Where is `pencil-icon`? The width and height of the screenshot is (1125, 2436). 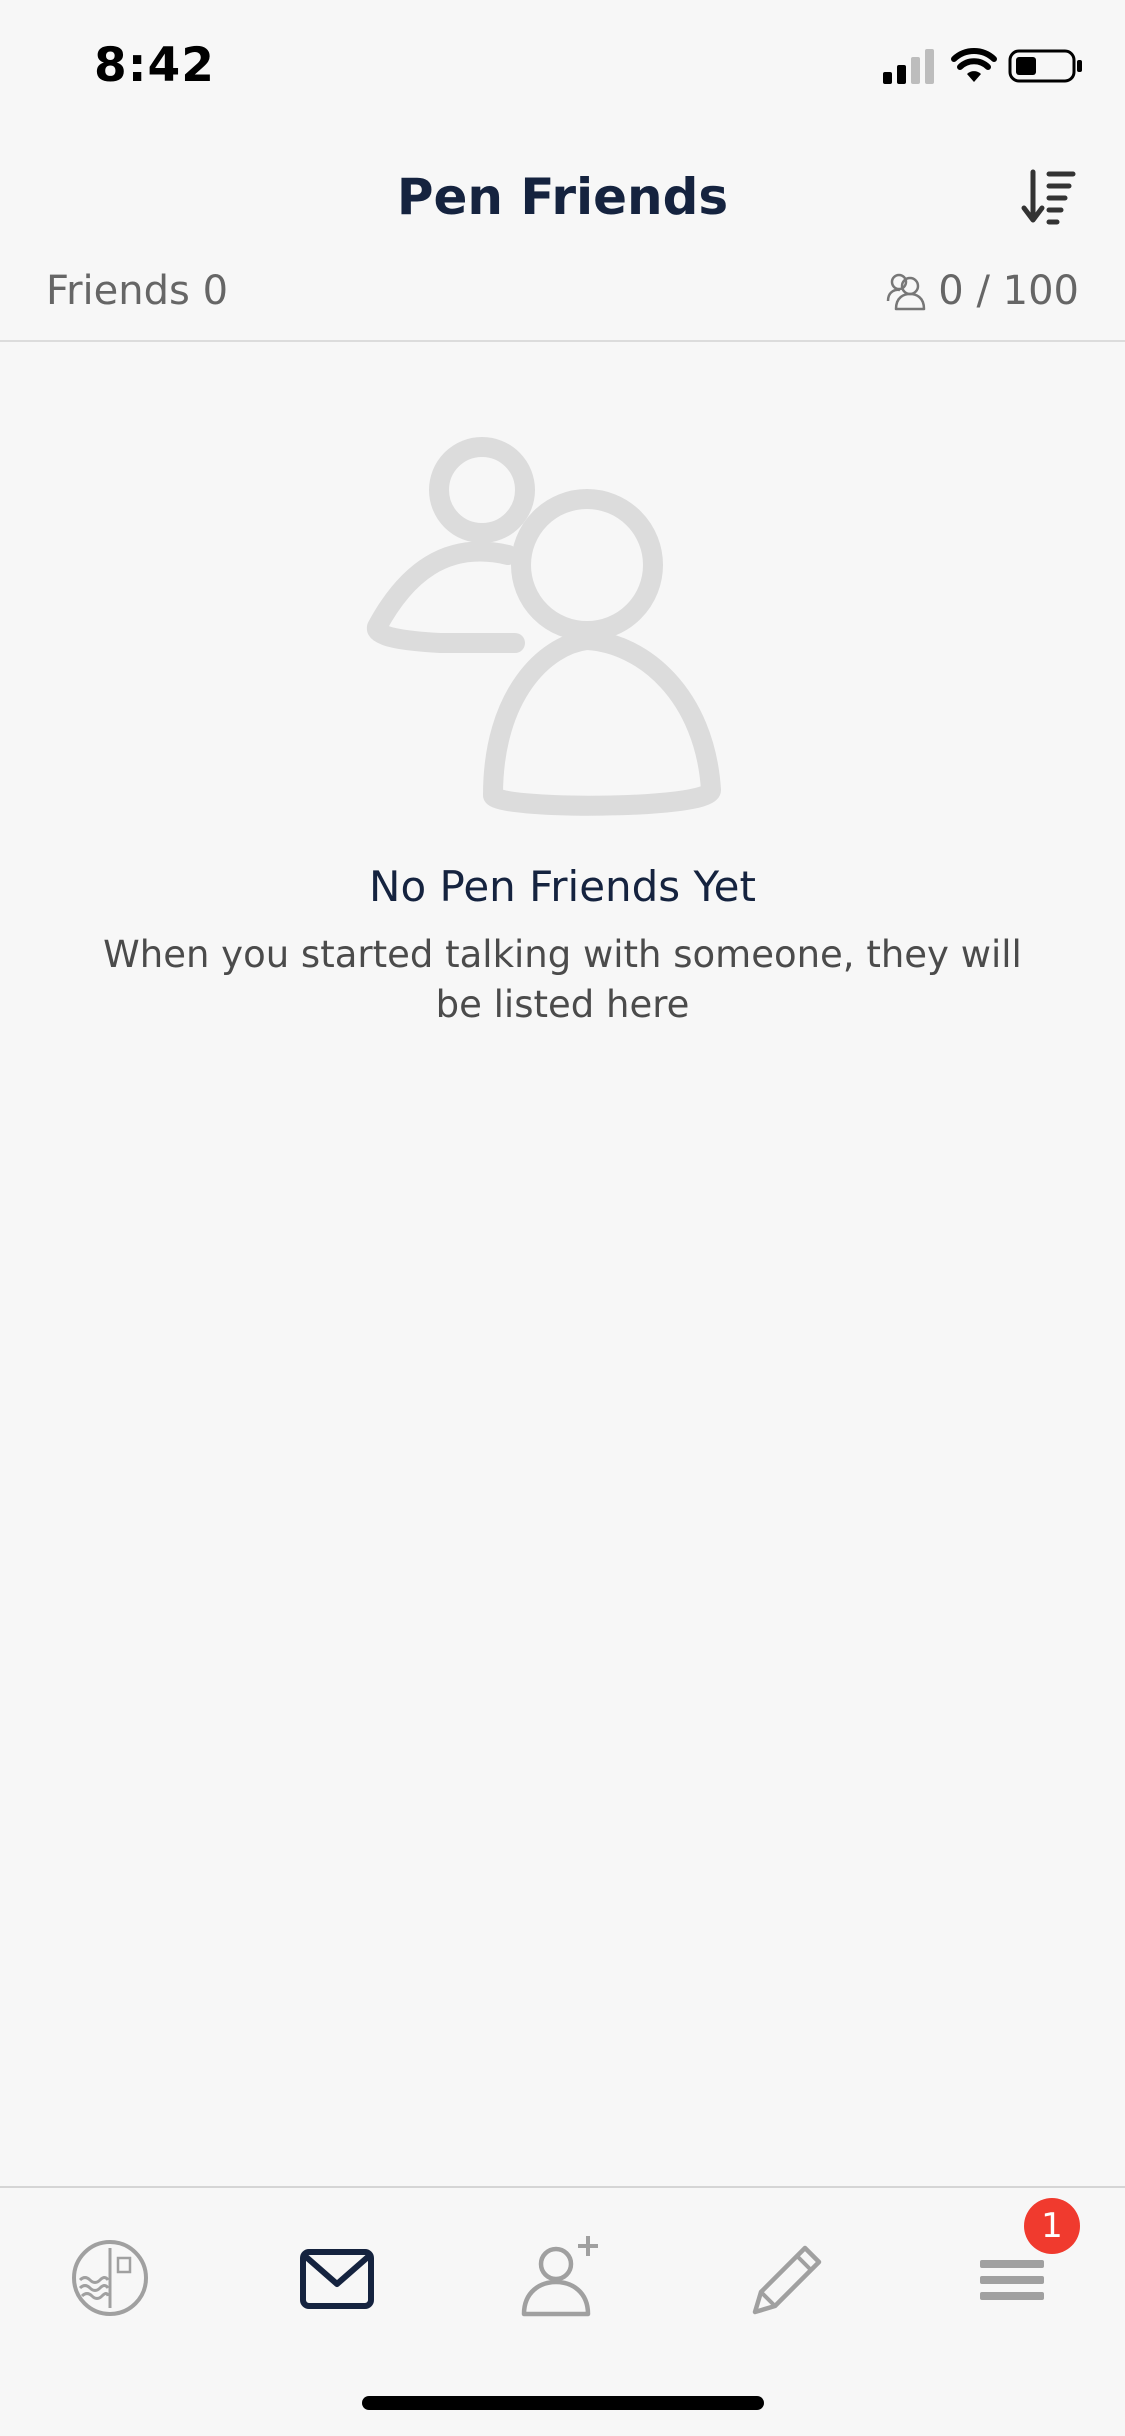
pencil-icon is located at coordinates (787, 2280).